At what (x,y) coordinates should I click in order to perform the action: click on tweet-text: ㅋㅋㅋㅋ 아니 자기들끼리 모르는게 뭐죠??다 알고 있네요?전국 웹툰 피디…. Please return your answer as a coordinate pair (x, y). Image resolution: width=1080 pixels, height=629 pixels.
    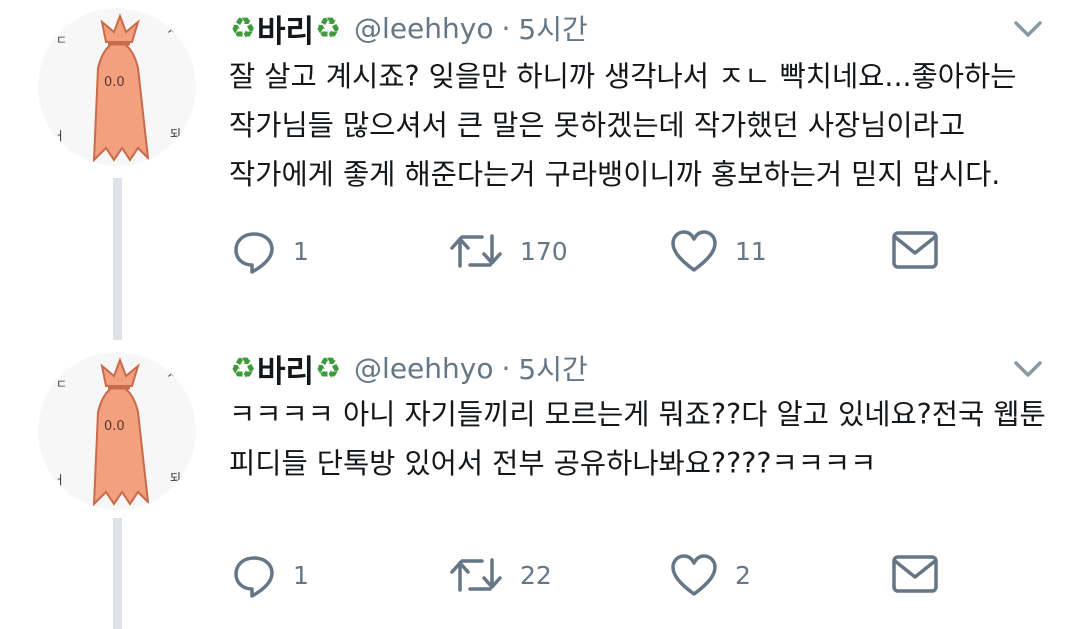
    Looking at the image, I should click on (637, 439).